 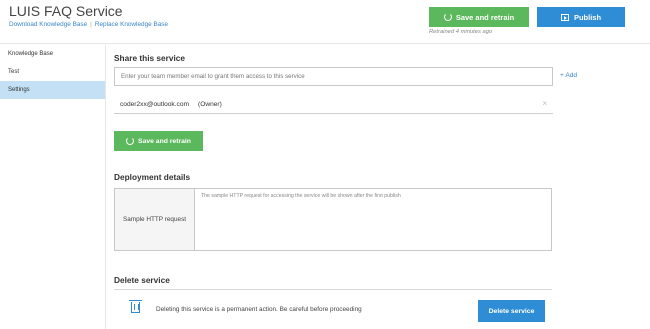 I want to click on page-title: LUIS FAQ Service, so click(x=66, y=11).